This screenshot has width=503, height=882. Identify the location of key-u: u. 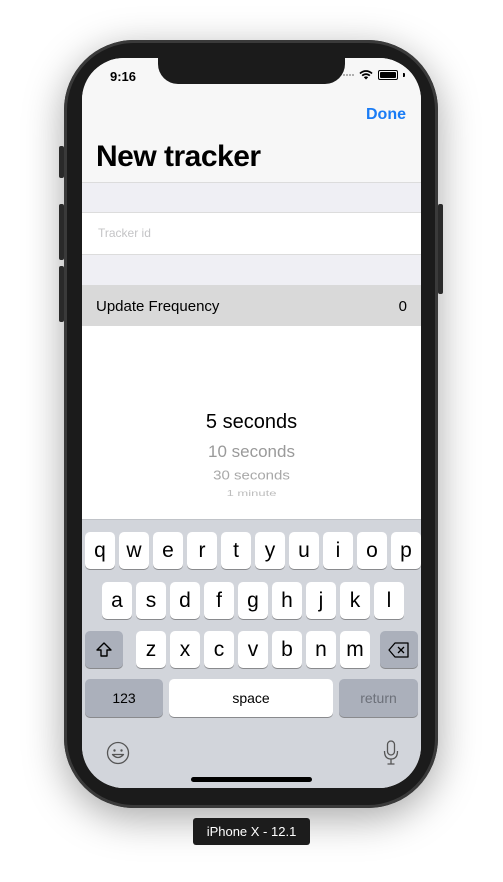
(304, 550).